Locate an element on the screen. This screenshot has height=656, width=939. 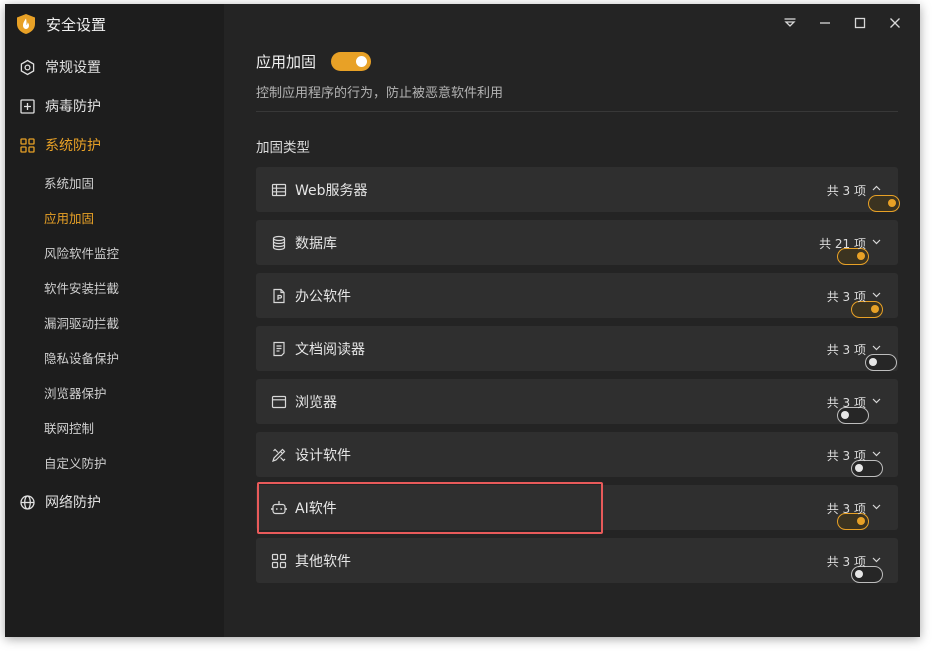
nav-item-network-protection: 网络防护 is located at coordinates (60, 502).